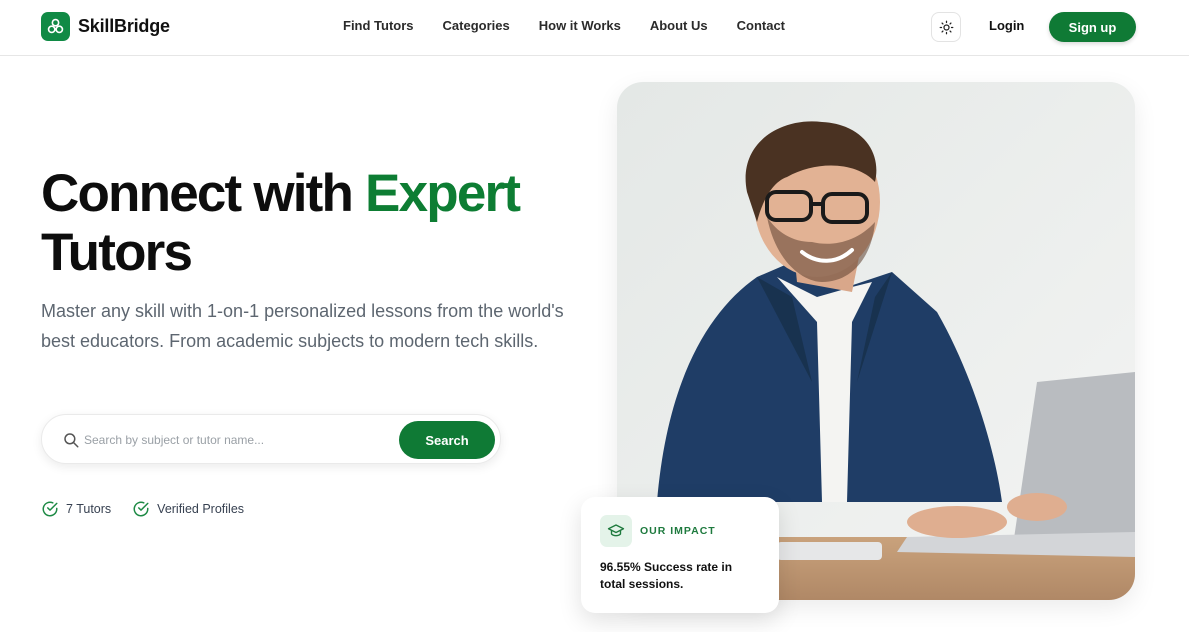 The height and width of the screenshot is (632, 1189). Describe the element at coordinates (476, 25) in the screenshot. I see `nav-categories: Categories` at that location.